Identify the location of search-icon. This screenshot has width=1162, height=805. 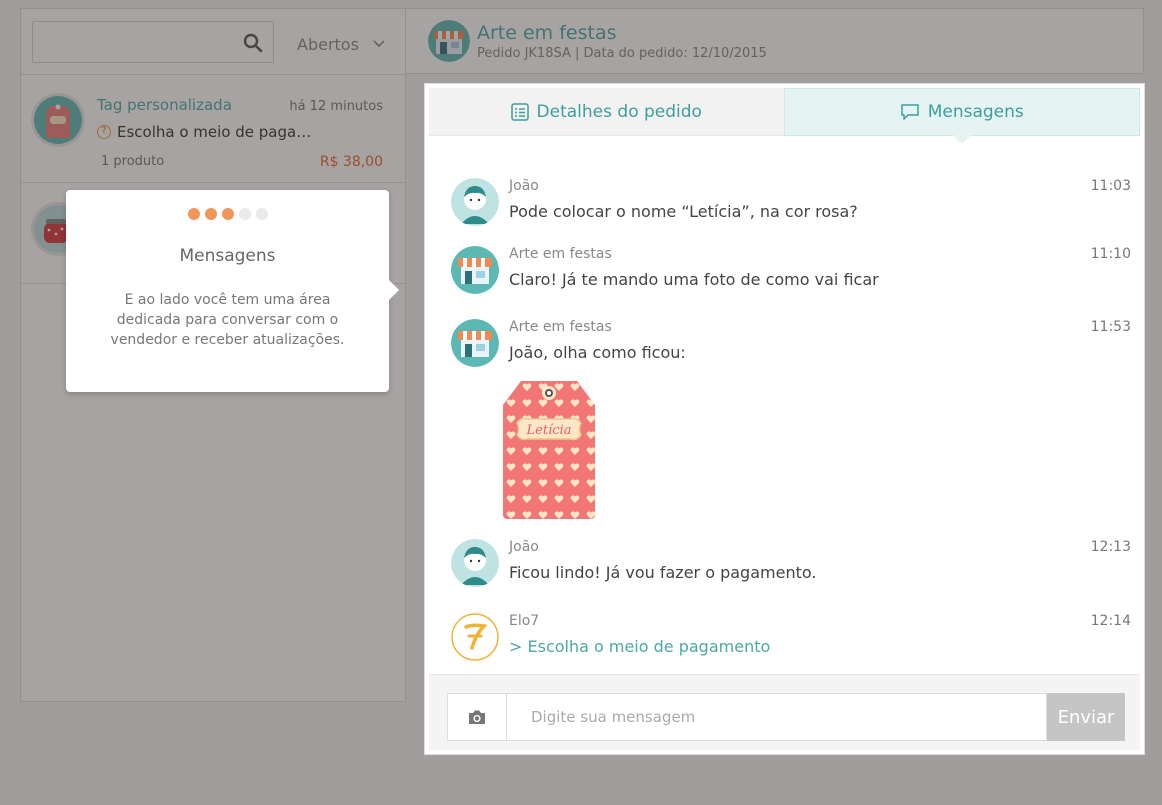
(253, 43).